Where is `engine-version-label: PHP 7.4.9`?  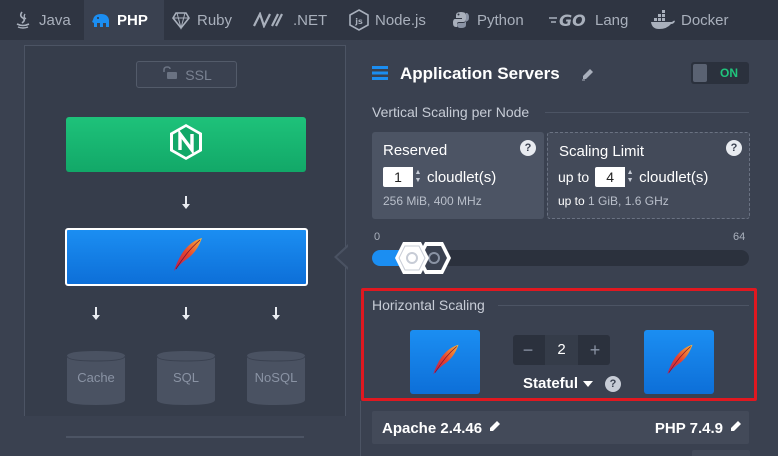 engine-version-label: PHP 7.4.9 is located at coordinates (688, 428).